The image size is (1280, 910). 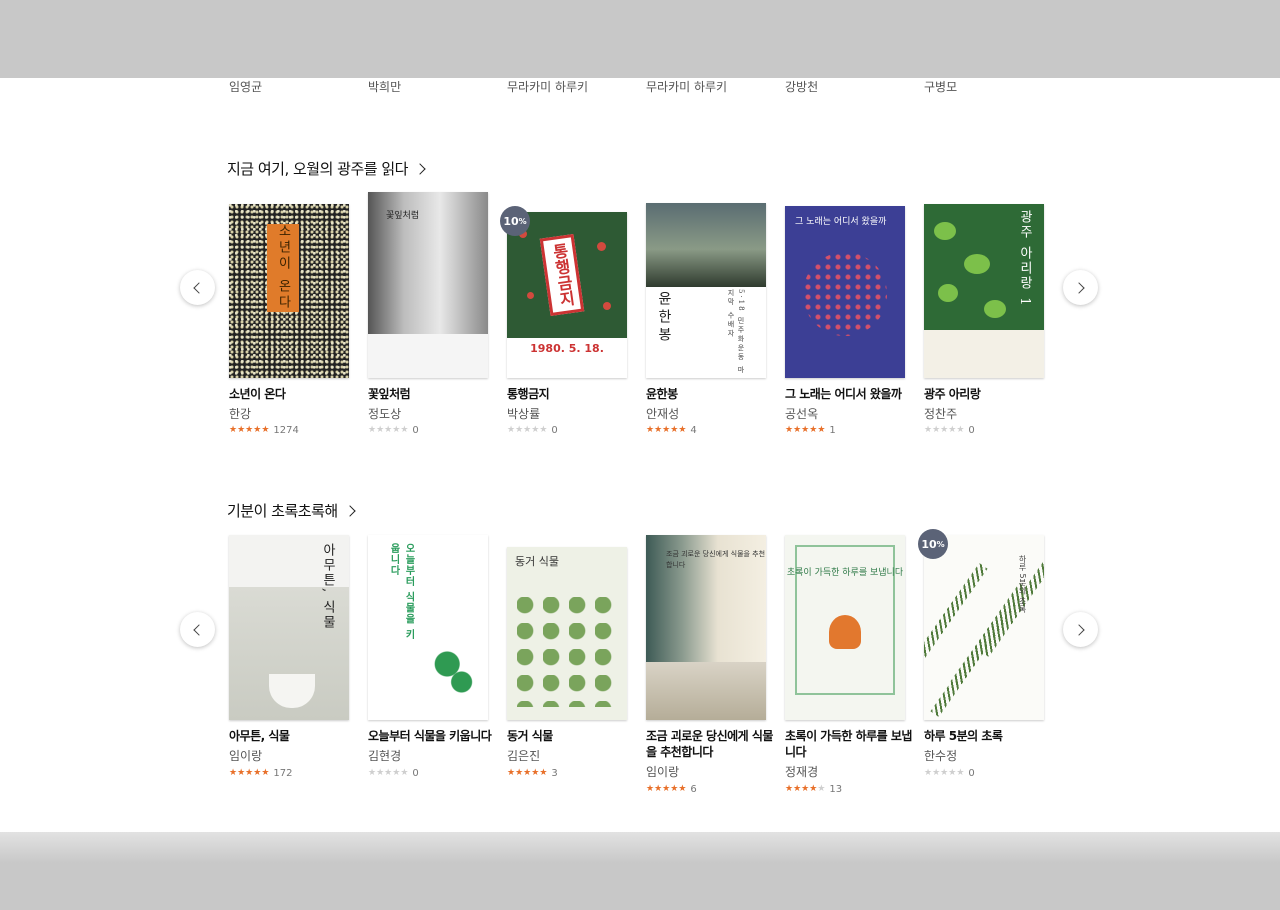 What do you see at coordinates (428, 627) in the screenshot?
I see `book-cover: 오늘부터 식물을 키웁니다` at bounding box center [428, 627].